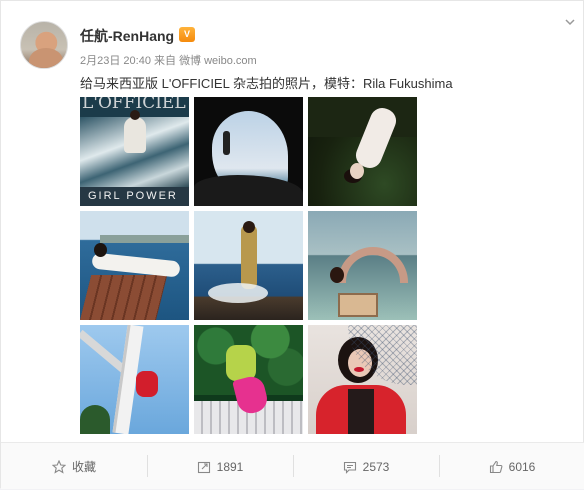  I want to click on photo-7-tree, so click(95, 419).